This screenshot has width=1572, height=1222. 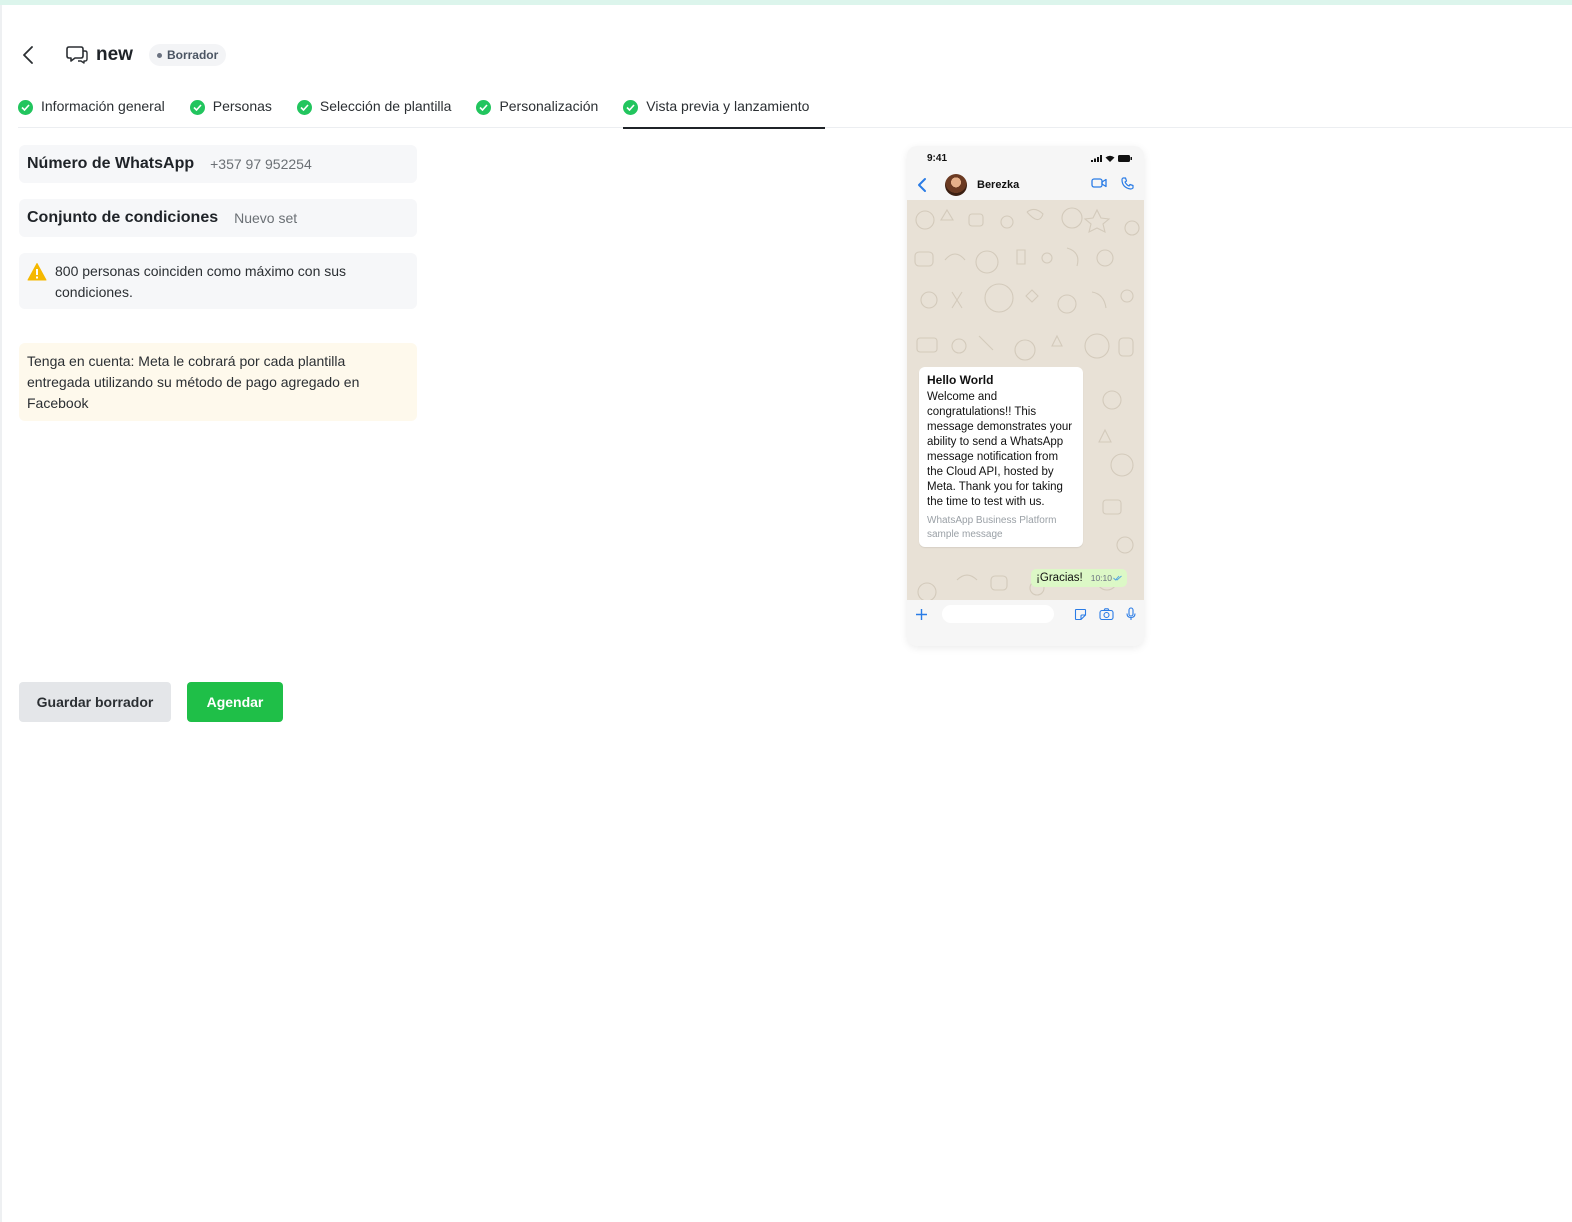 What do you see at coordinates (1059, 578) in the screenshot?
I see `reply-text: ¡Gracias!` at bounding box center [1059, 578].